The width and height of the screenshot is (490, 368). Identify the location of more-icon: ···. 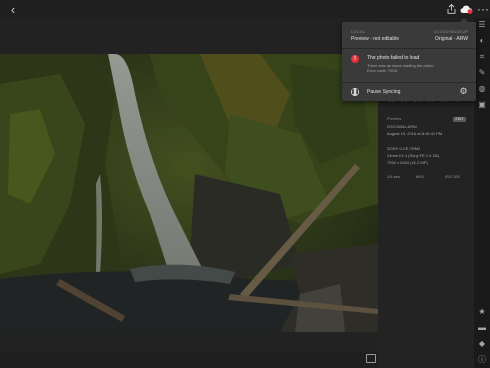
(483, 9).